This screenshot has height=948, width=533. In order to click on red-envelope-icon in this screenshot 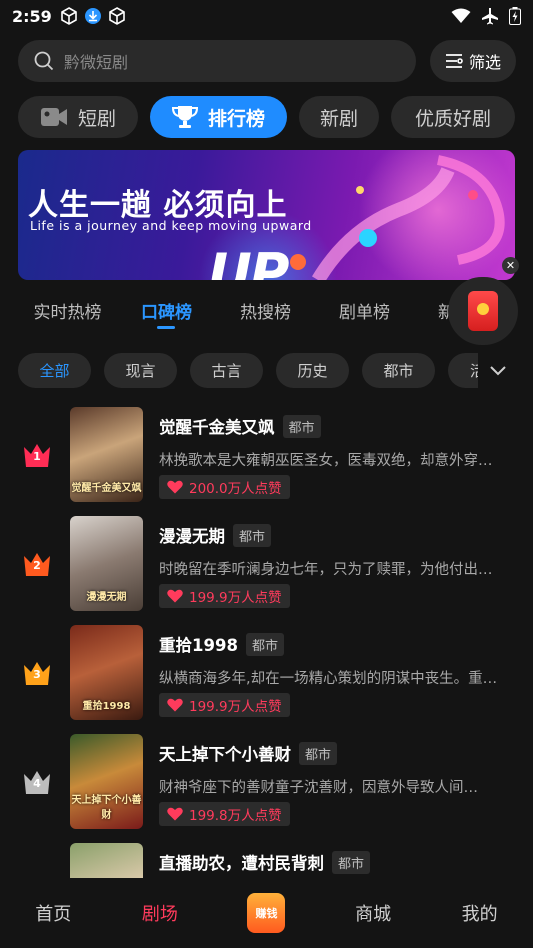, I will do `click(483, 311)`.